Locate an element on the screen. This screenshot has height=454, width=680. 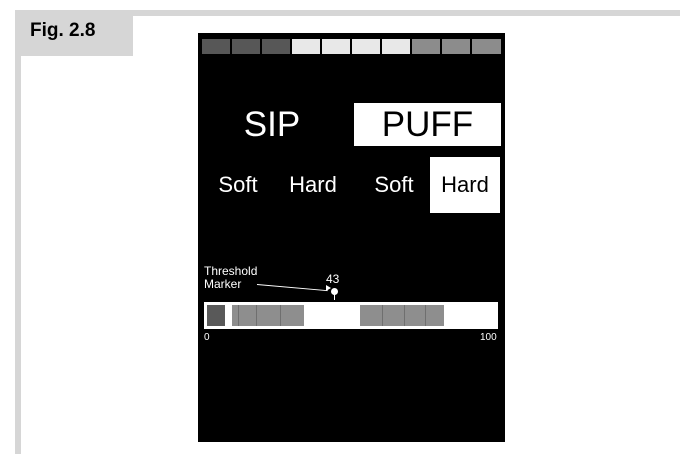
threshold-pointer-line is located at coordinates (292, 288).